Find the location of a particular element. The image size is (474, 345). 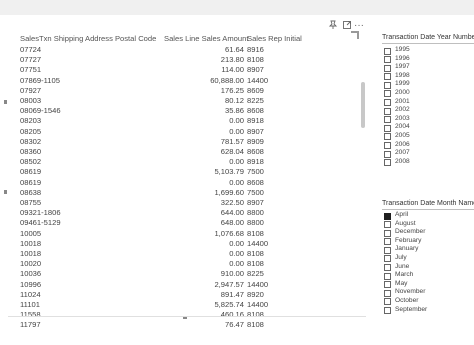

slicer-item: 1999 is located at coordinates (428, 84).